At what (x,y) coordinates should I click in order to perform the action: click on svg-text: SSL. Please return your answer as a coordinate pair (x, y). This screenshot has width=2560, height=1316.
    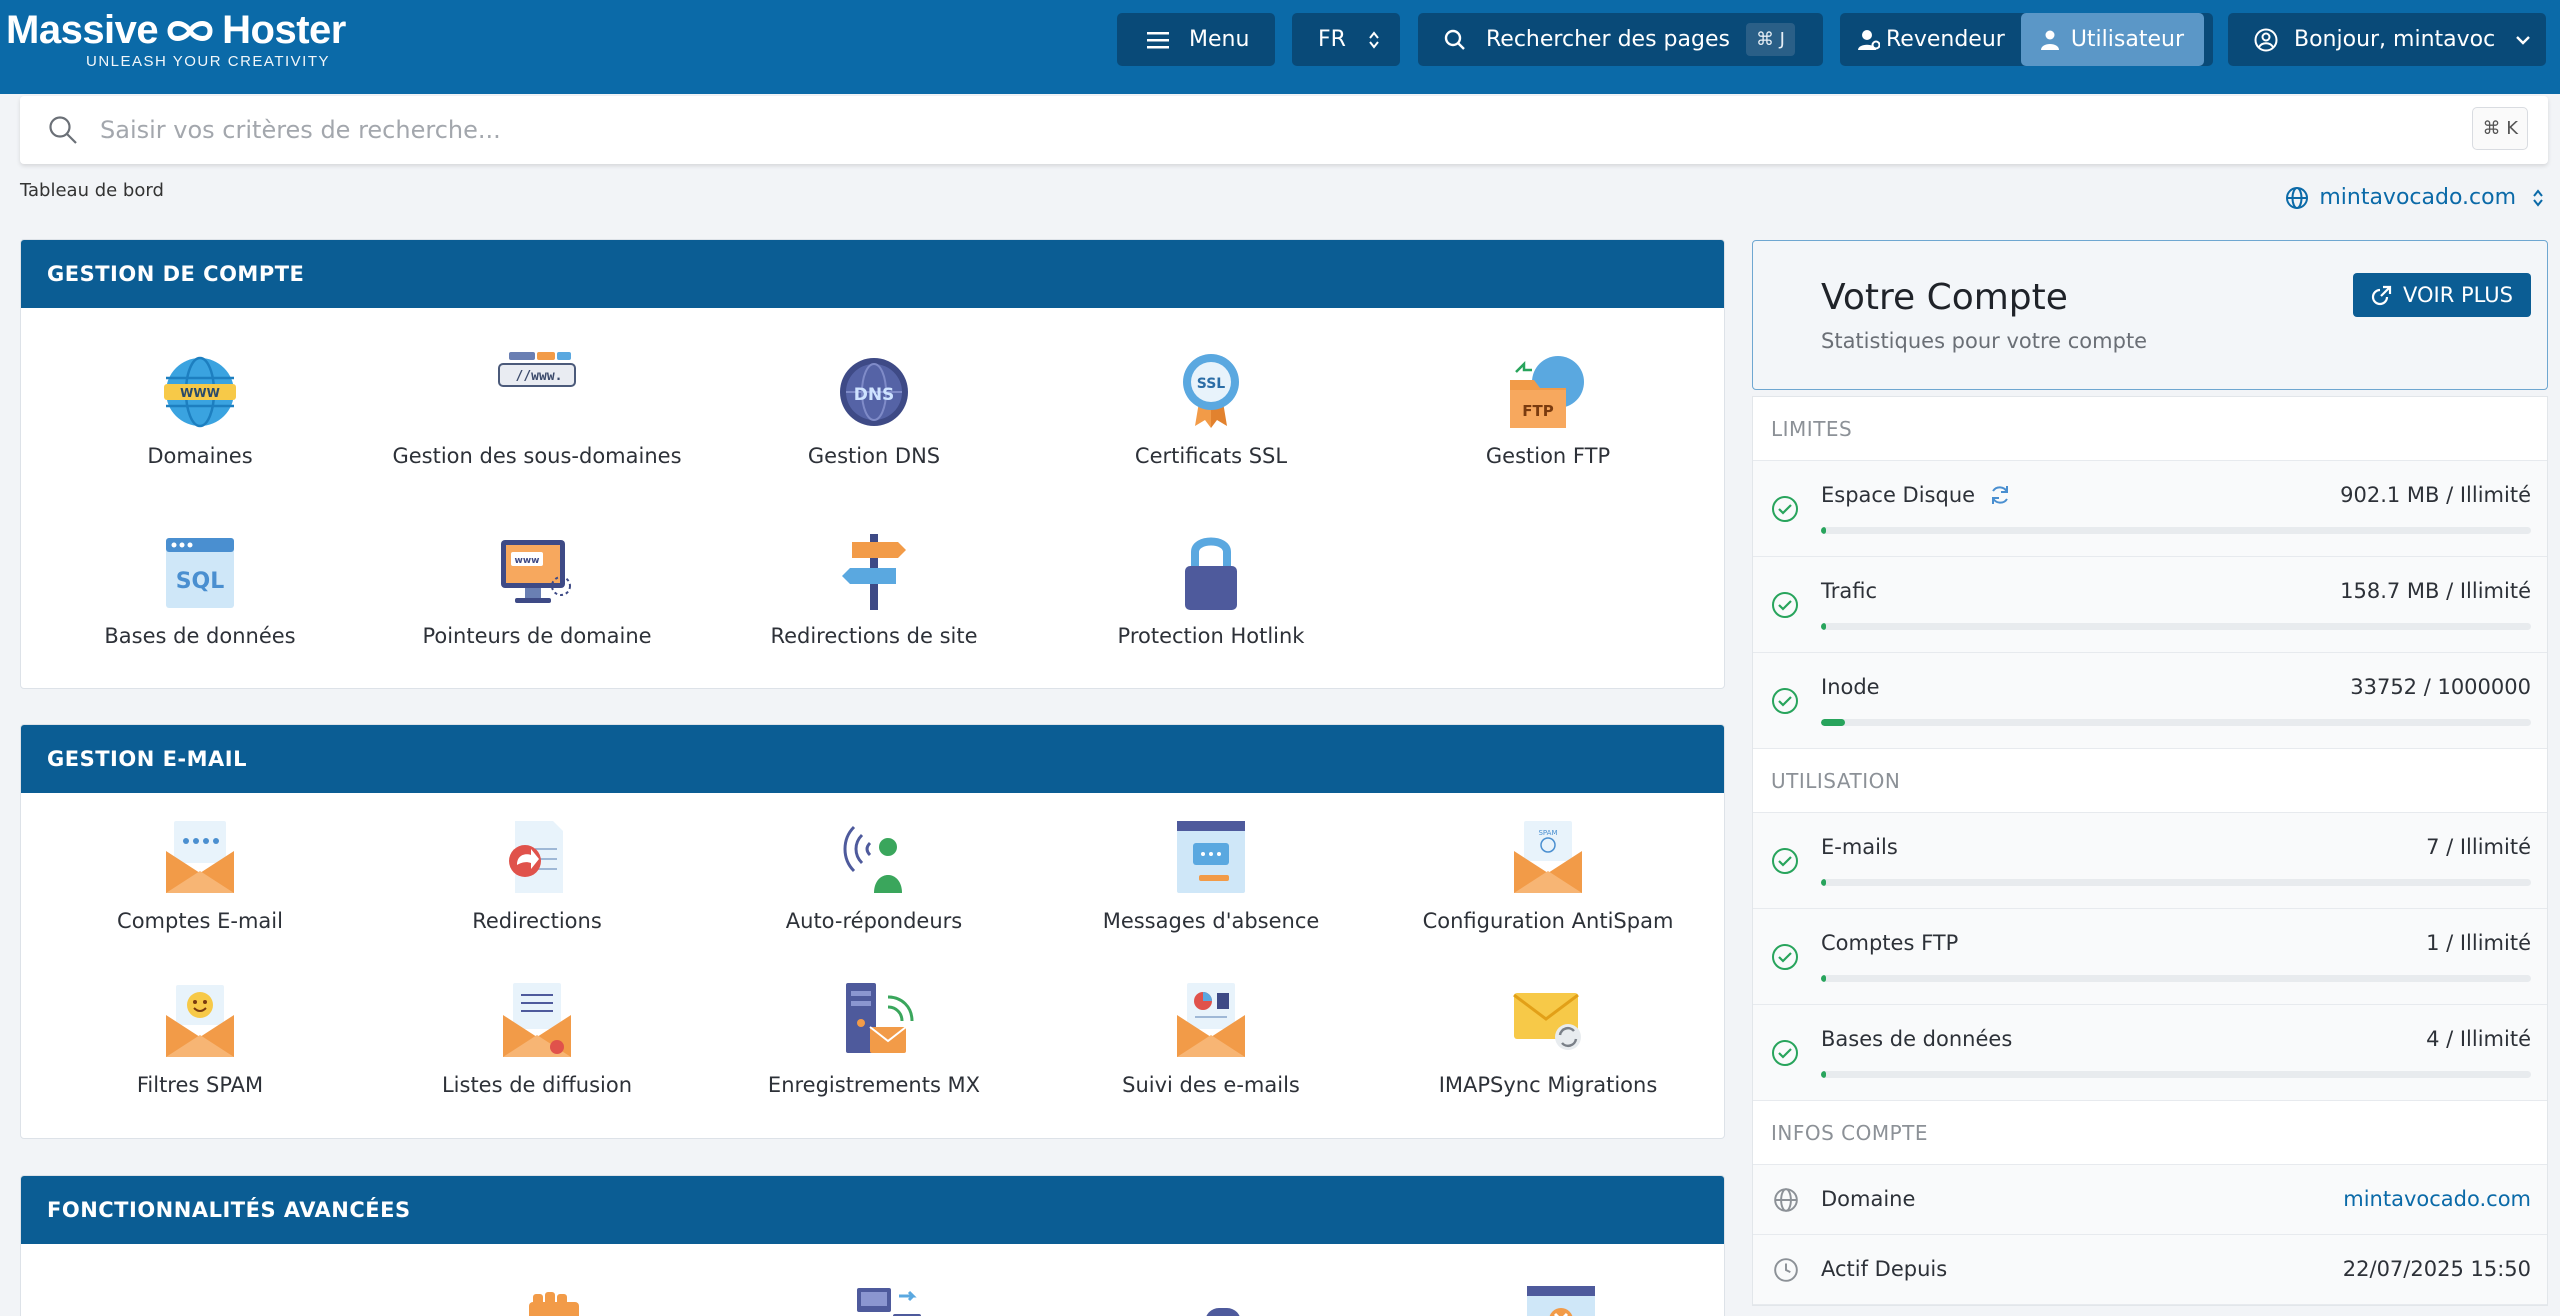
    Looking at the image, I should click on (1211, 384).